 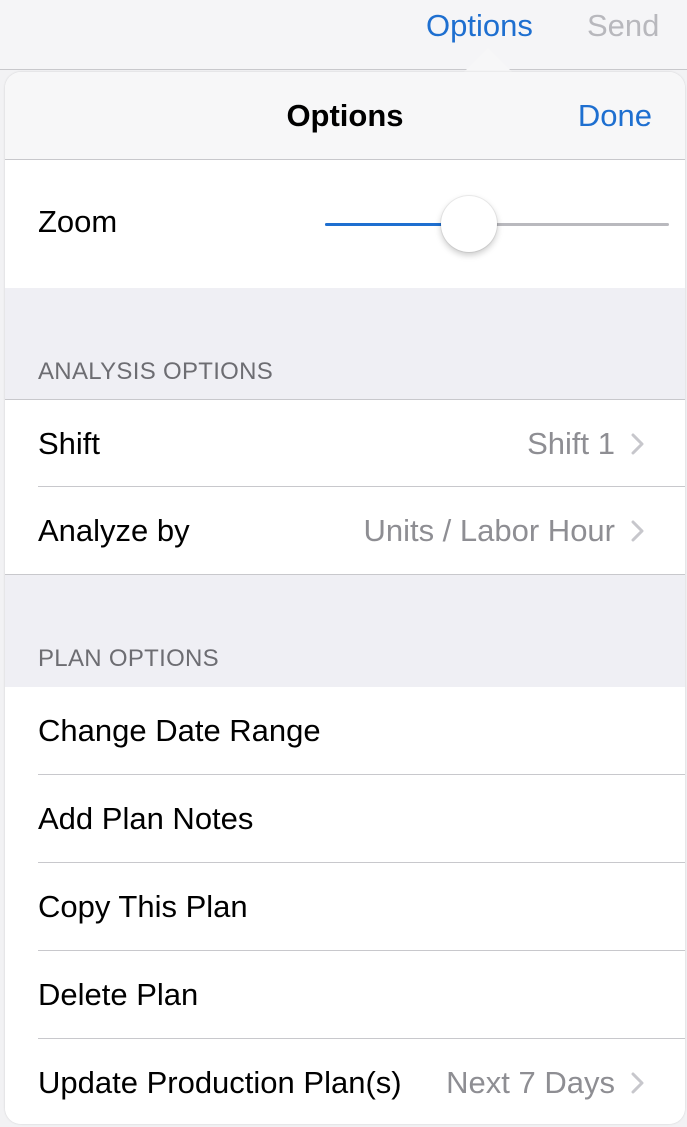 I want to click on zoom-slider, so click(x=497, y=224).